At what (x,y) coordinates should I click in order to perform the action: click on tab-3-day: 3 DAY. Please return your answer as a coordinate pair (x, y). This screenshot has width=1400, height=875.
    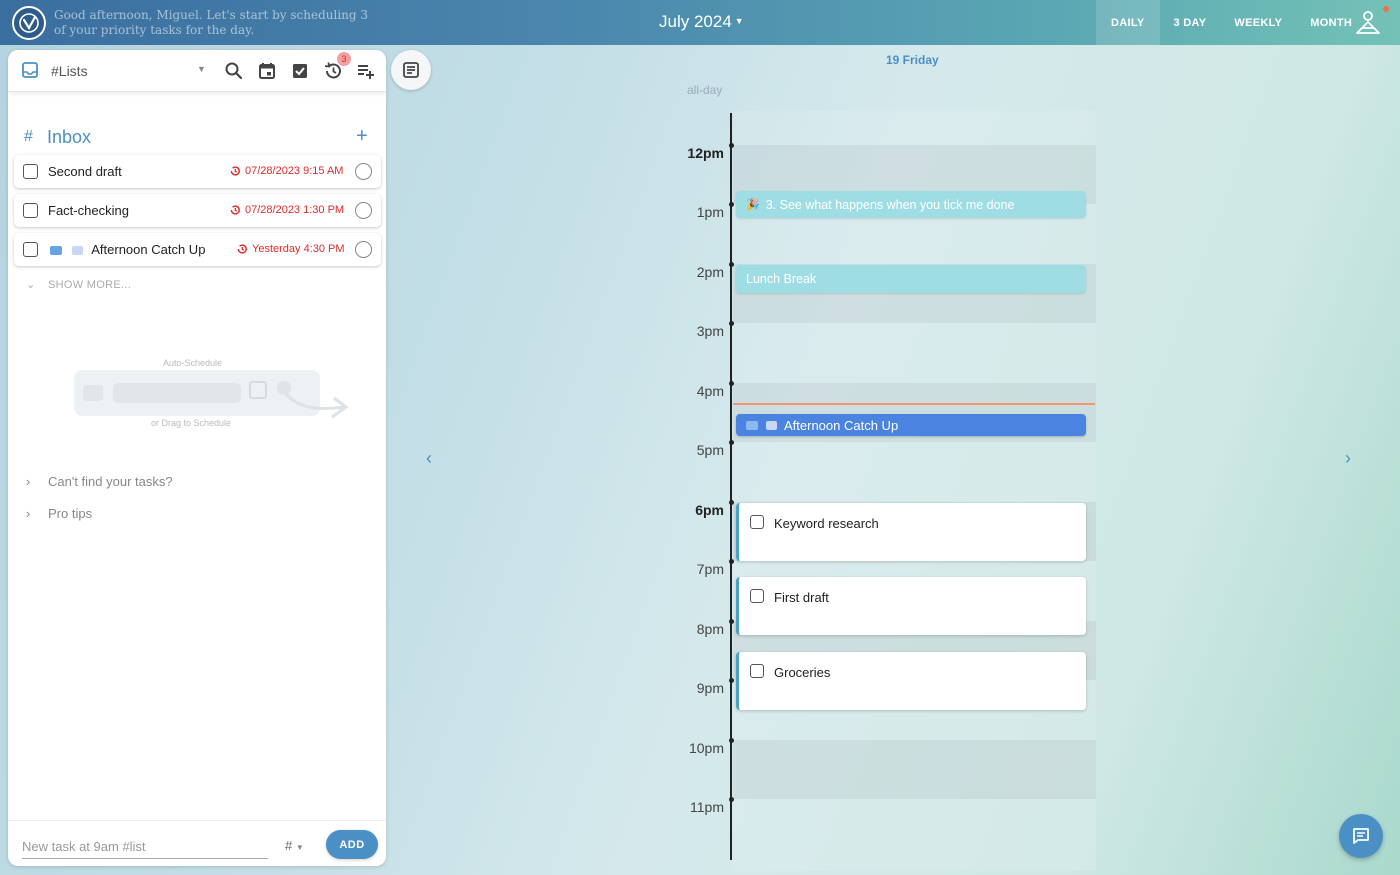
    Looking at the image, I should click on (1190, 22).